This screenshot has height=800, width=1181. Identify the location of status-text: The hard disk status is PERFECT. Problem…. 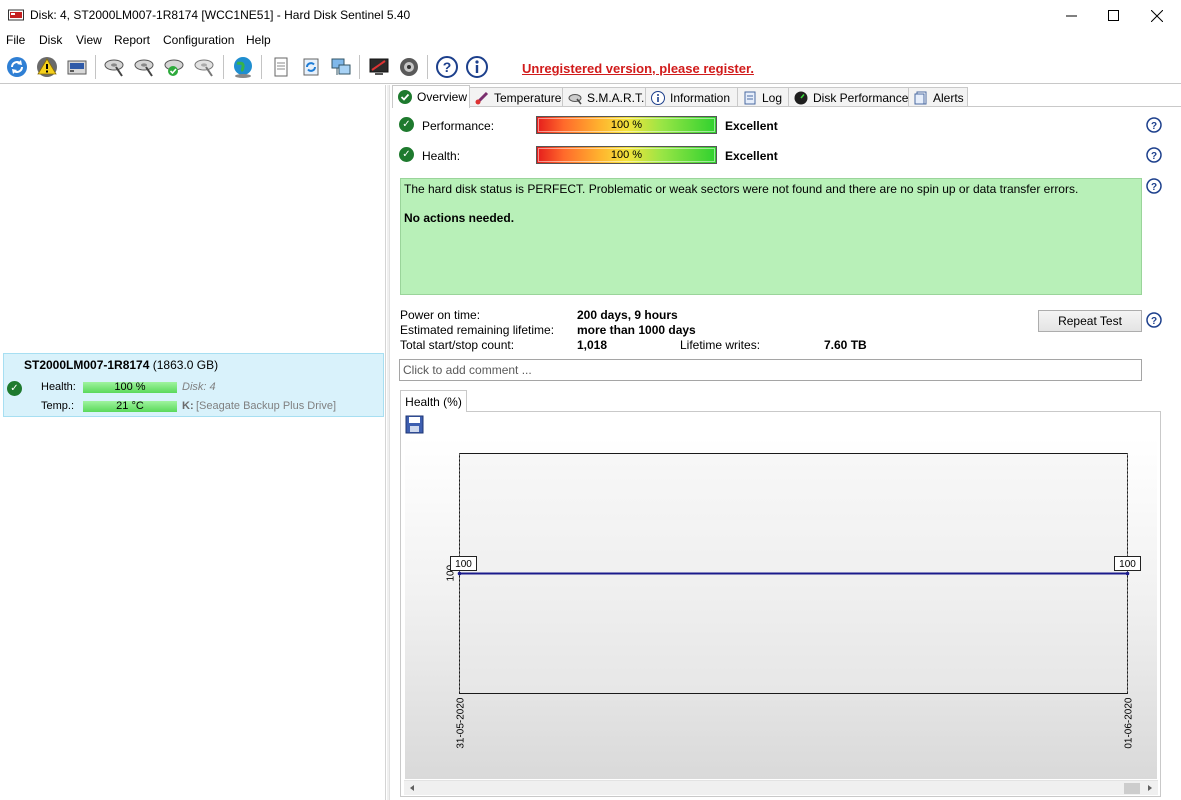
(741, 189).